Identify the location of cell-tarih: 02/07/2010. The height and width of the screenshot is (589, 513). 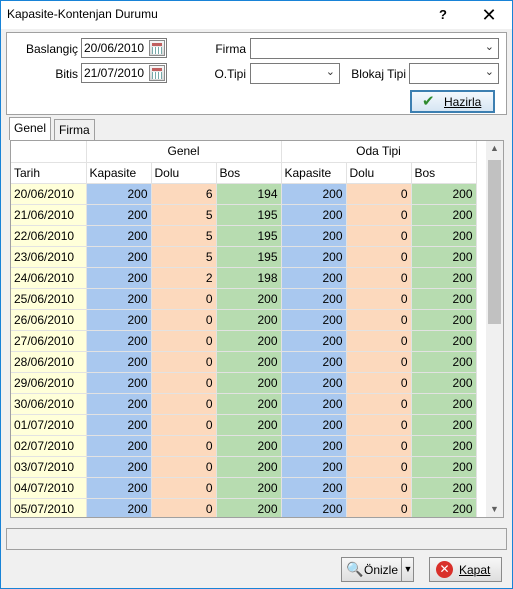
(49, 446).